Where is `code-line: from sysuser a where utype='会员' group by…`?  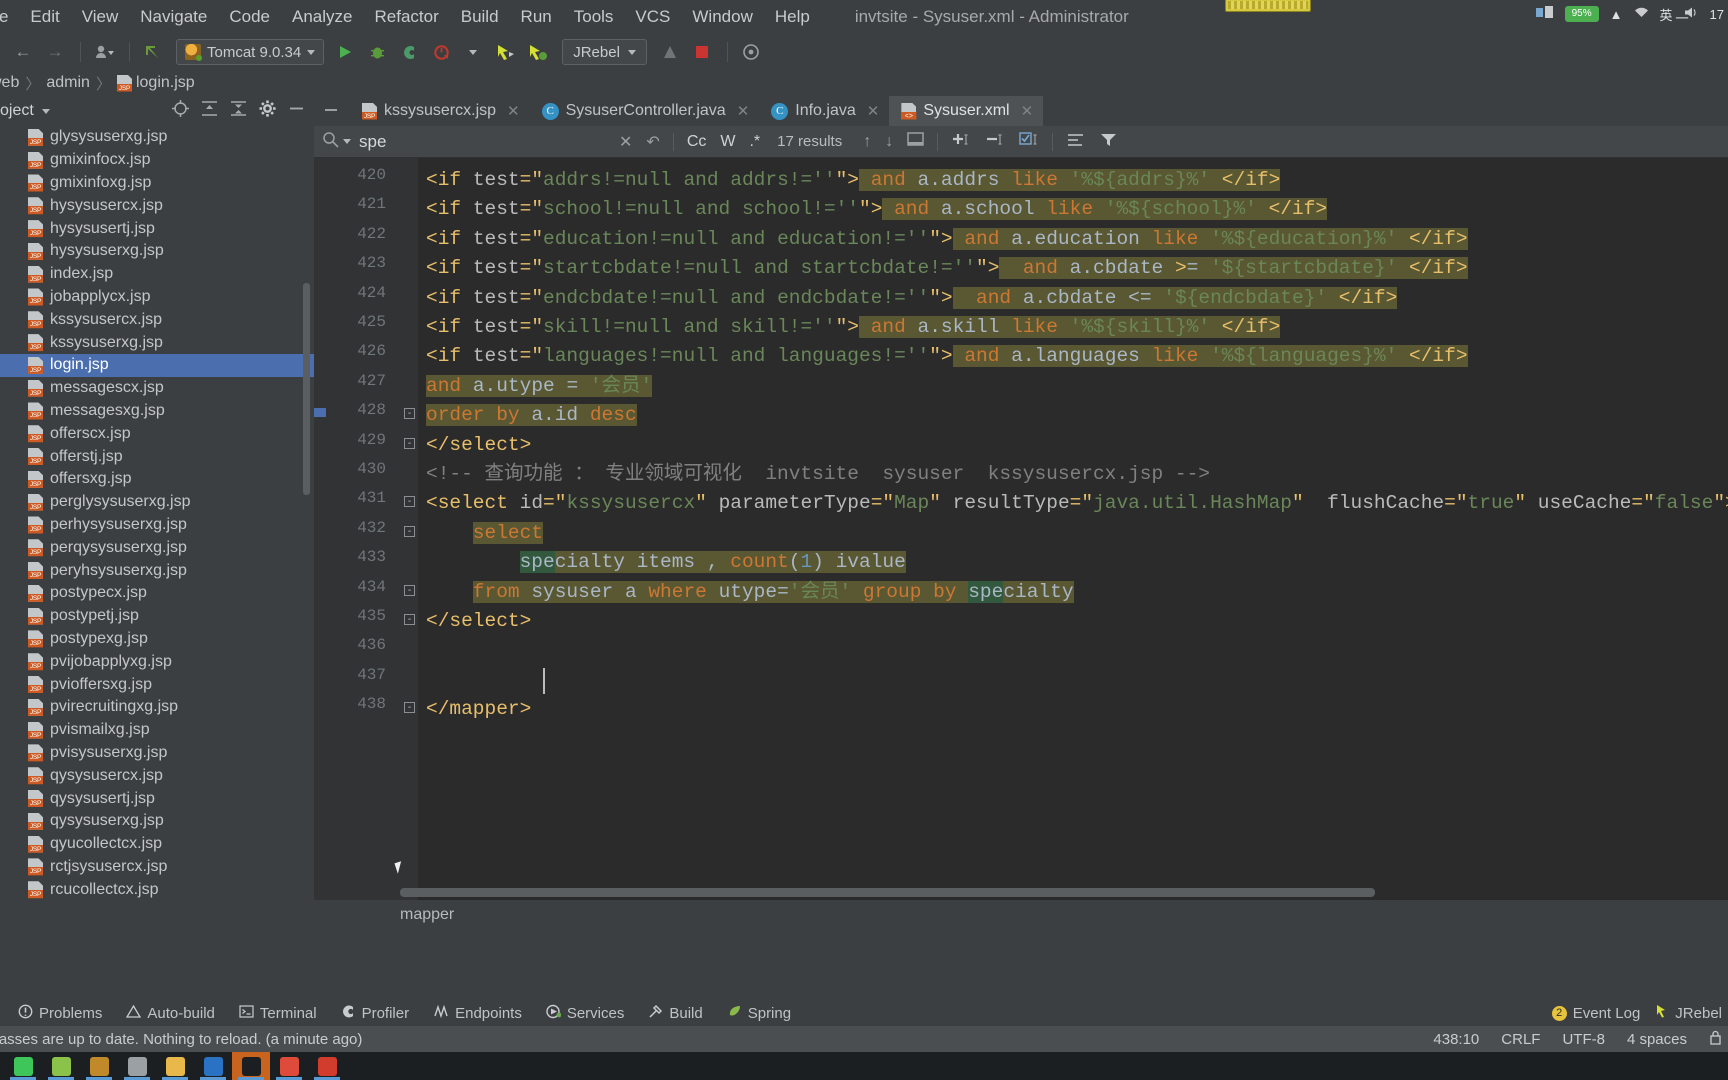 code-line: from sysuser a where utype='会员' group by… is located at coordinates (746, 592).